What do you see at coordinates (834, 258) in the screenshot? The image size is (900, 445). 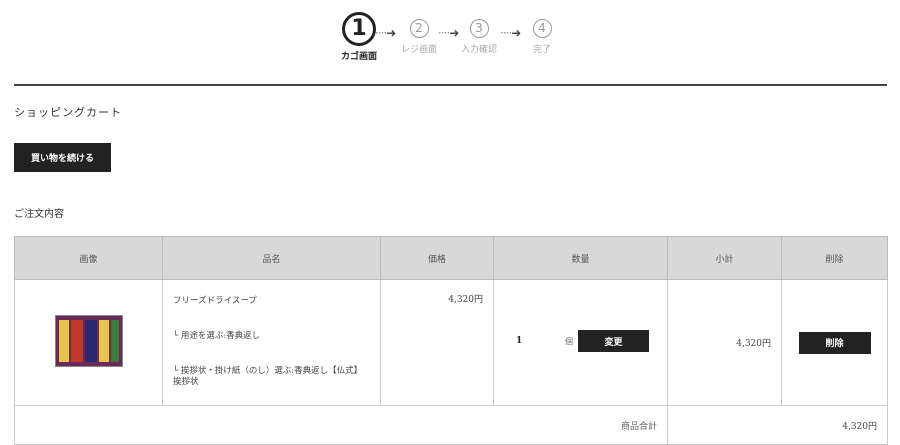 I see `column-header-delete: 削除` at bounding box center [834, 258].